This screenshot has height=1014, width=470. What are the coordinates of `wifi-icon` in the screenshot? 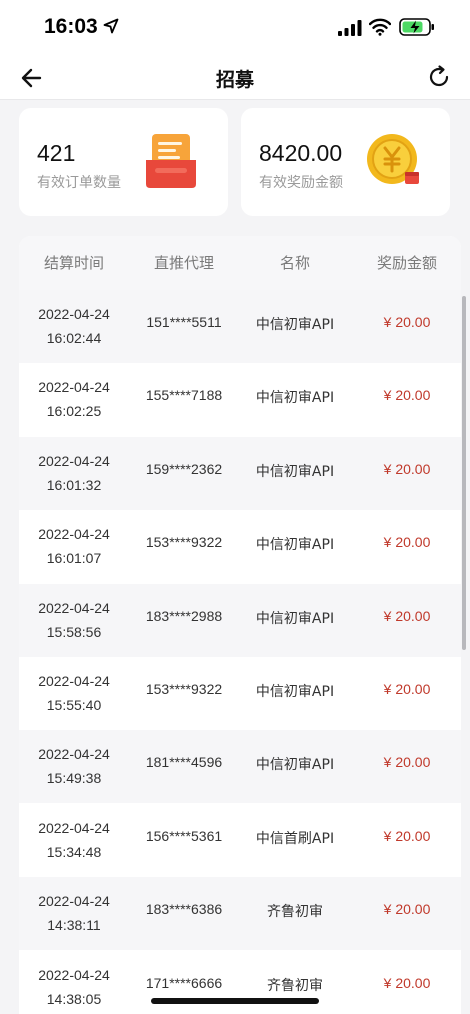 It's located at (380, 27).